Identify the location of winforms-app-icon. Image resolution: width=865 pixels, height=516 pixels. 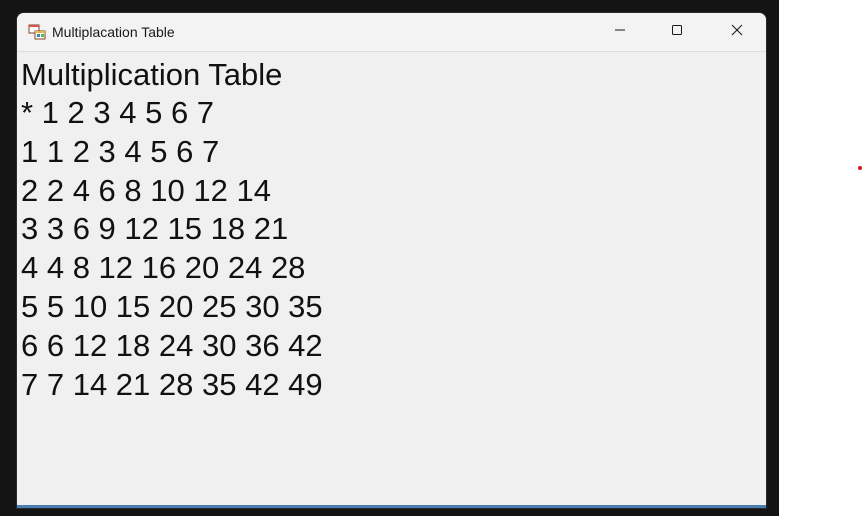
(37, 32).